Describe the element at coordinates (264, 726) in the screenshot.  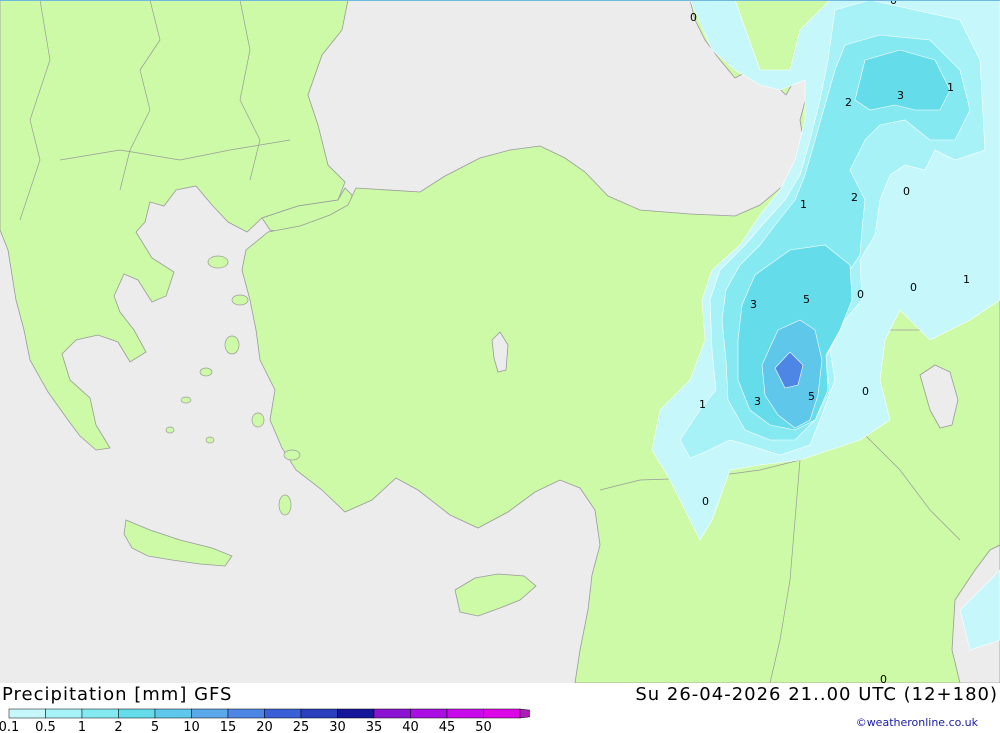
I see `legend-tick-label: 20` at that location.